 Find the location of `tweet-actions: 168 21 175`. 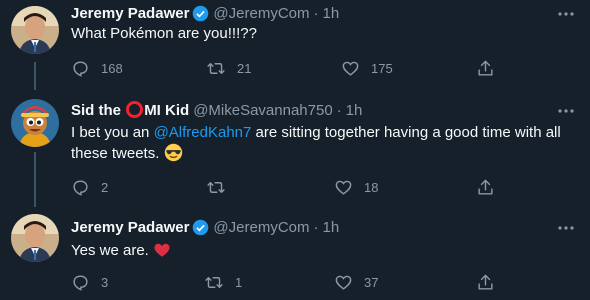

tweet-actions: 168 21 175 is located at coordinates (286, 68).